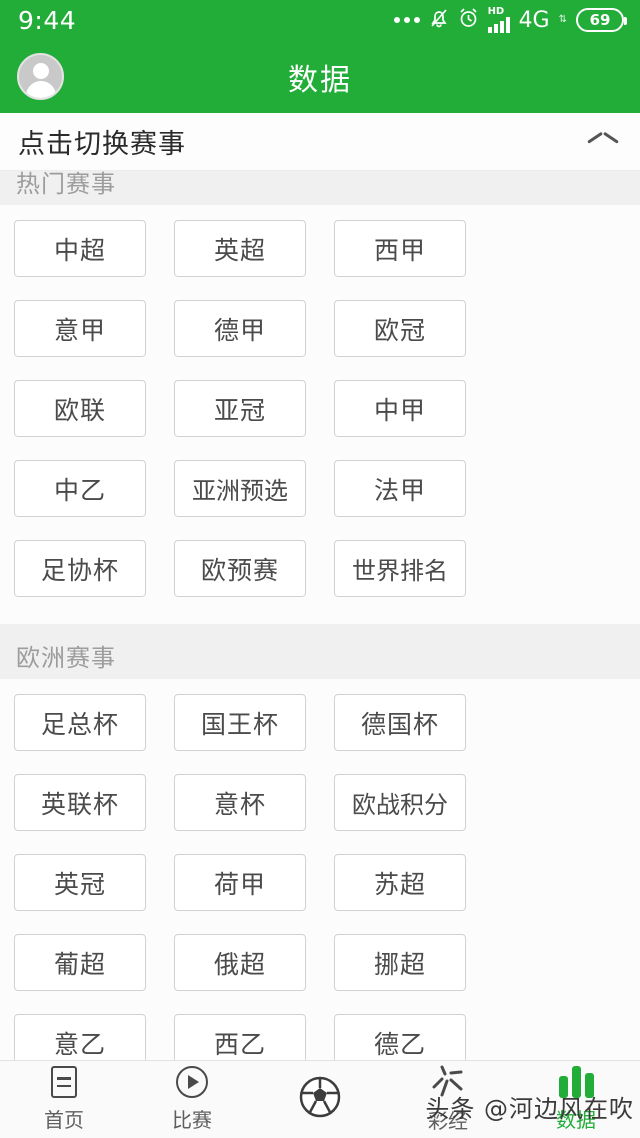  Describe the element at coordinates (240, 248) in the screenshot. I see `competition-chip: 英超` at that location.